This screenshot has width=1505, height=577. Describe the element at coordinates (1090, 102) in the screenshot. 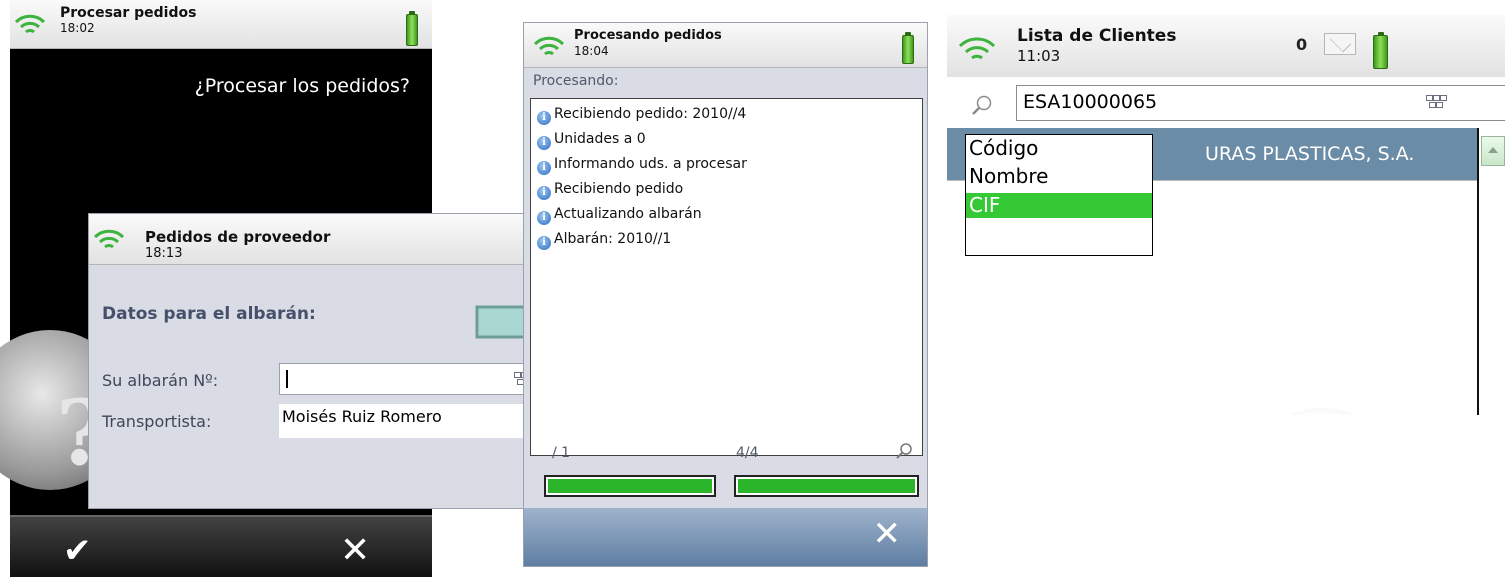

I see `search-value: ESA10000065` at that location.